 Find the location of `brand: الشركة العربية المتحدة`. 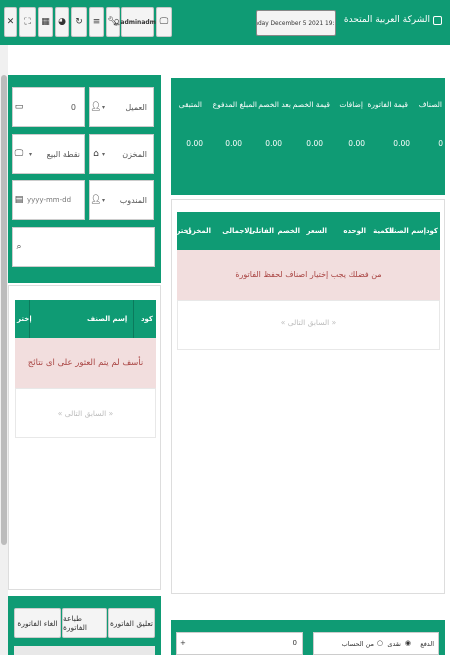

brand: الشركة العربية المتحدة is located at coordinates (393, 20).